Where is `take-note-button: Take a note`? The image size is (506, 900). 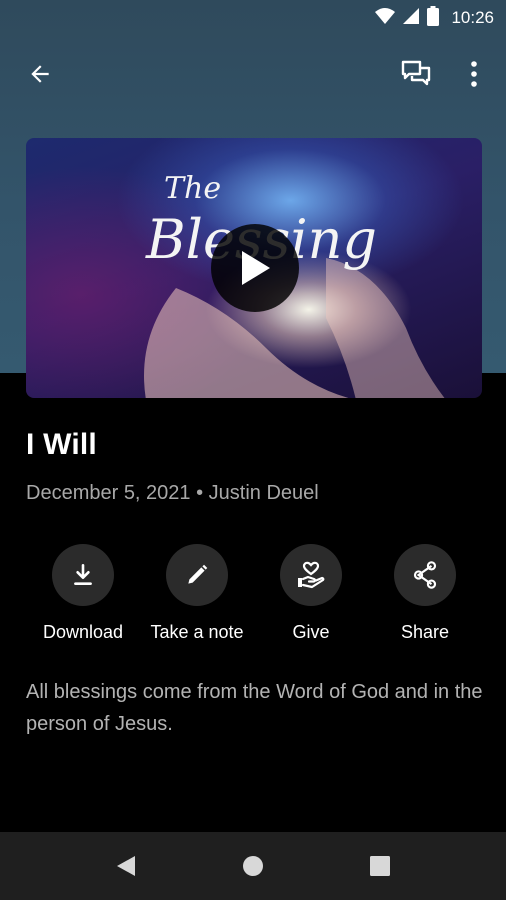 take-note-button: Take a note is located at coordinates (197, 593).